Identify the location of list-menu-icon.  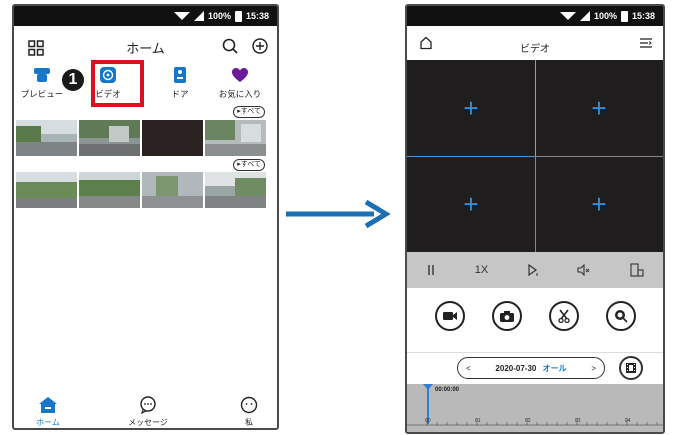
(646, 43).